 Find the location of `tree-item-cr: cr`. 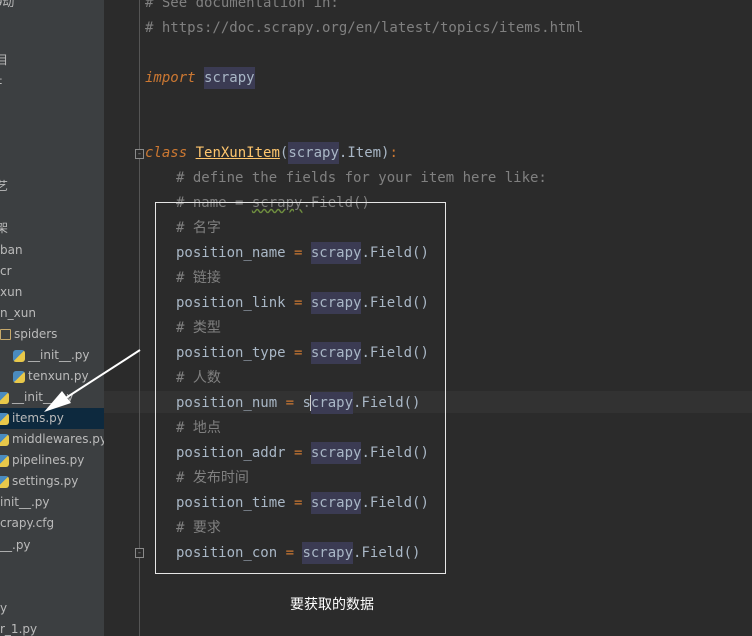

tree-item-cr: cr is located at coordinates (6, 271).